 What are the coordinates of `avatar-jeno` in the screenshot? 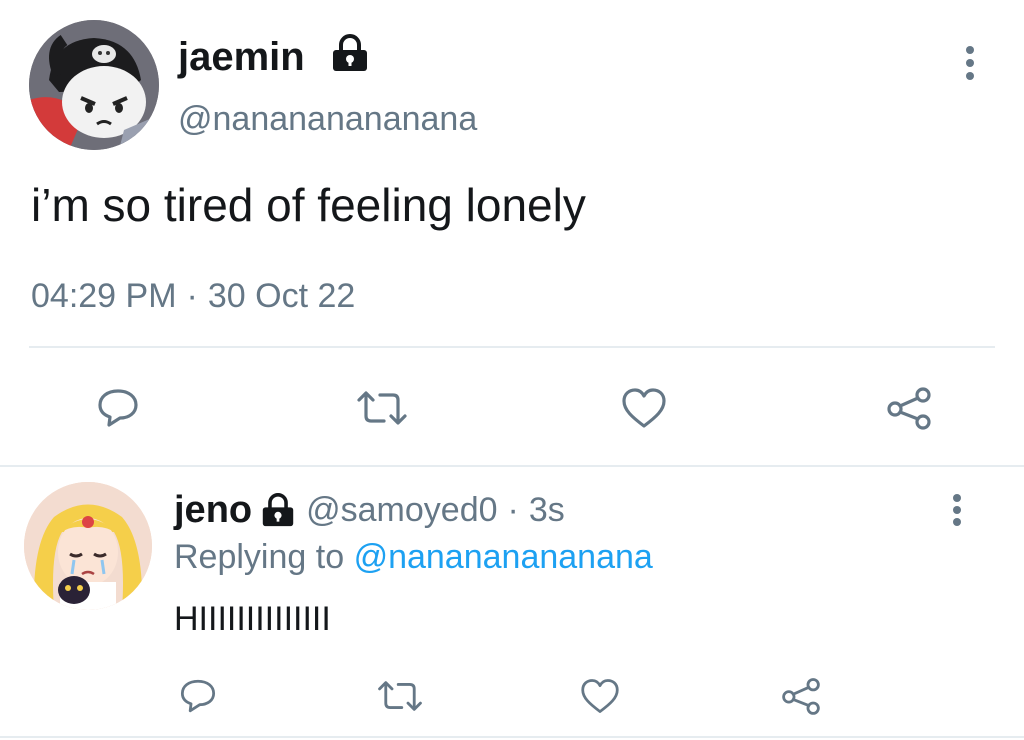 It's located at (88, 546).